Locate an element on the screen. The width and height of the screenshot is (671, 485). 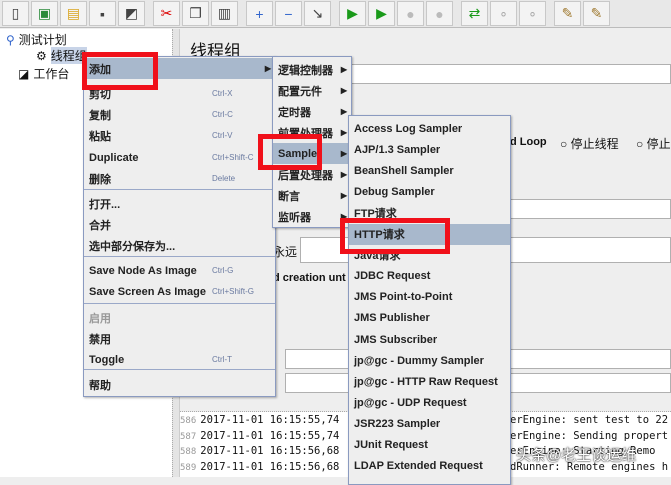
cut-button: ✂ is located at coordinates (166, 13).